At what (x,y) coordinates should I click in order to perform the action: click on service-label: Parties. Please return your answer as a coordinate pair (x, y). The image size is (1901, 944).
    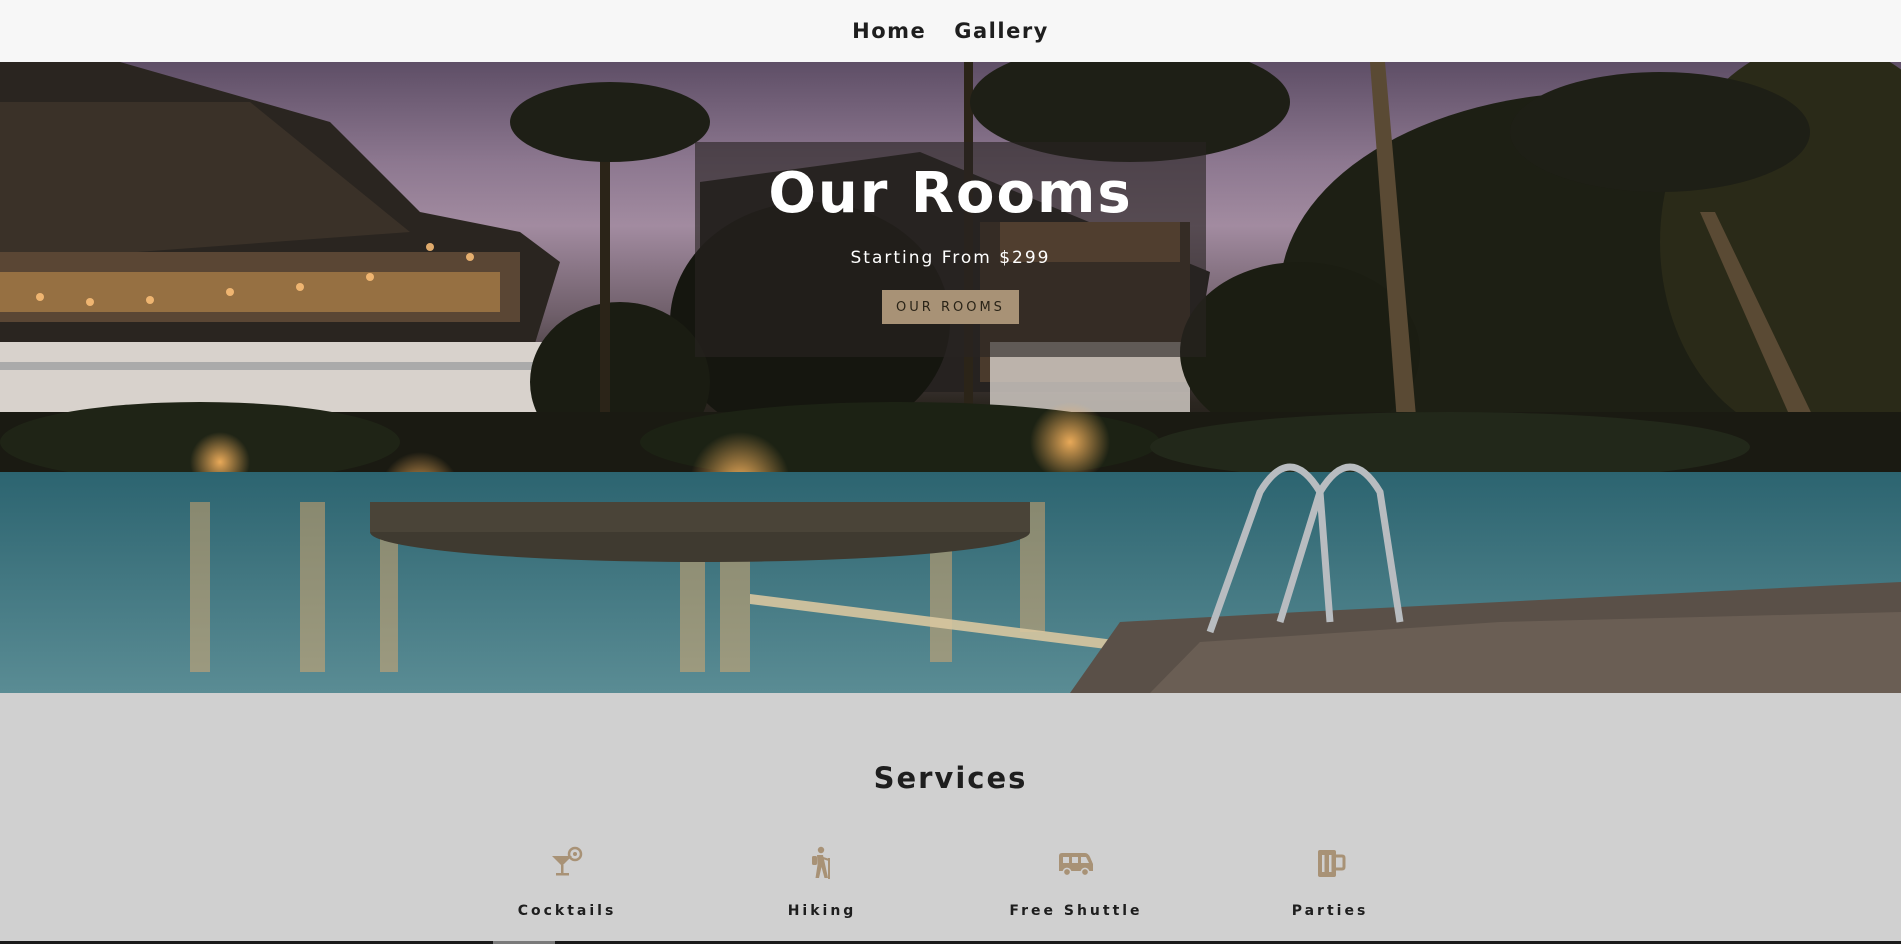
    Looking at the image, I should click on (1330, 911).